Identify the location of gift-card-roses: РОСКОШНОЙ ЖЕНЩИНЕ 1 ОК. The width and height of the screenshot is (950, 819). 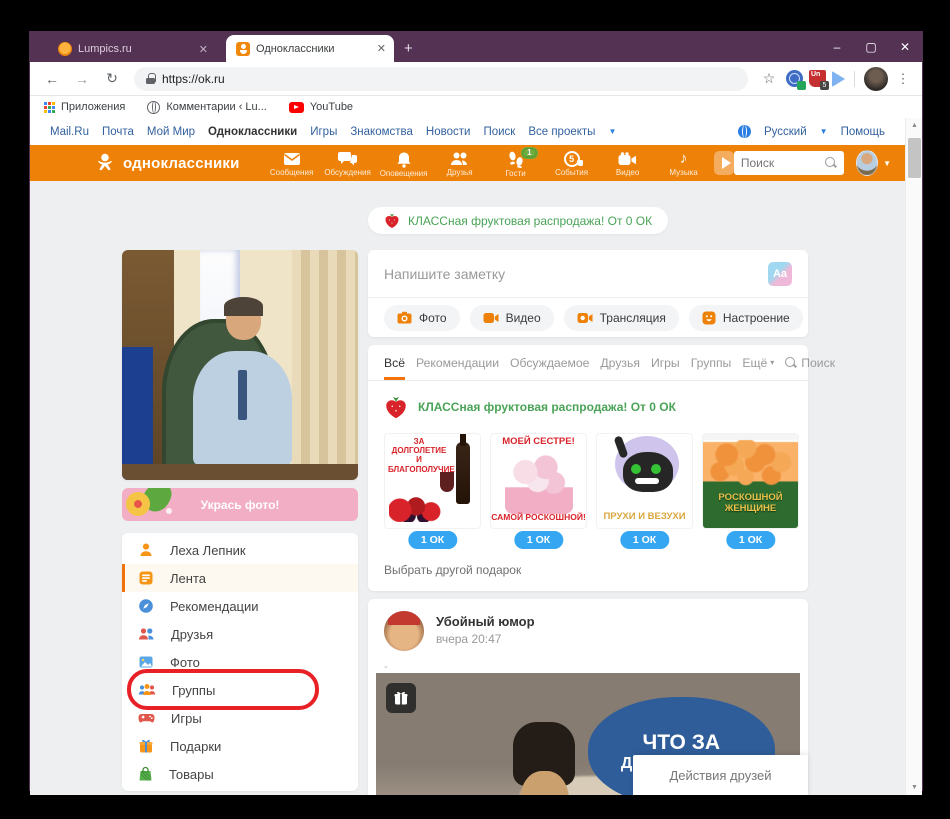
(750, 492).